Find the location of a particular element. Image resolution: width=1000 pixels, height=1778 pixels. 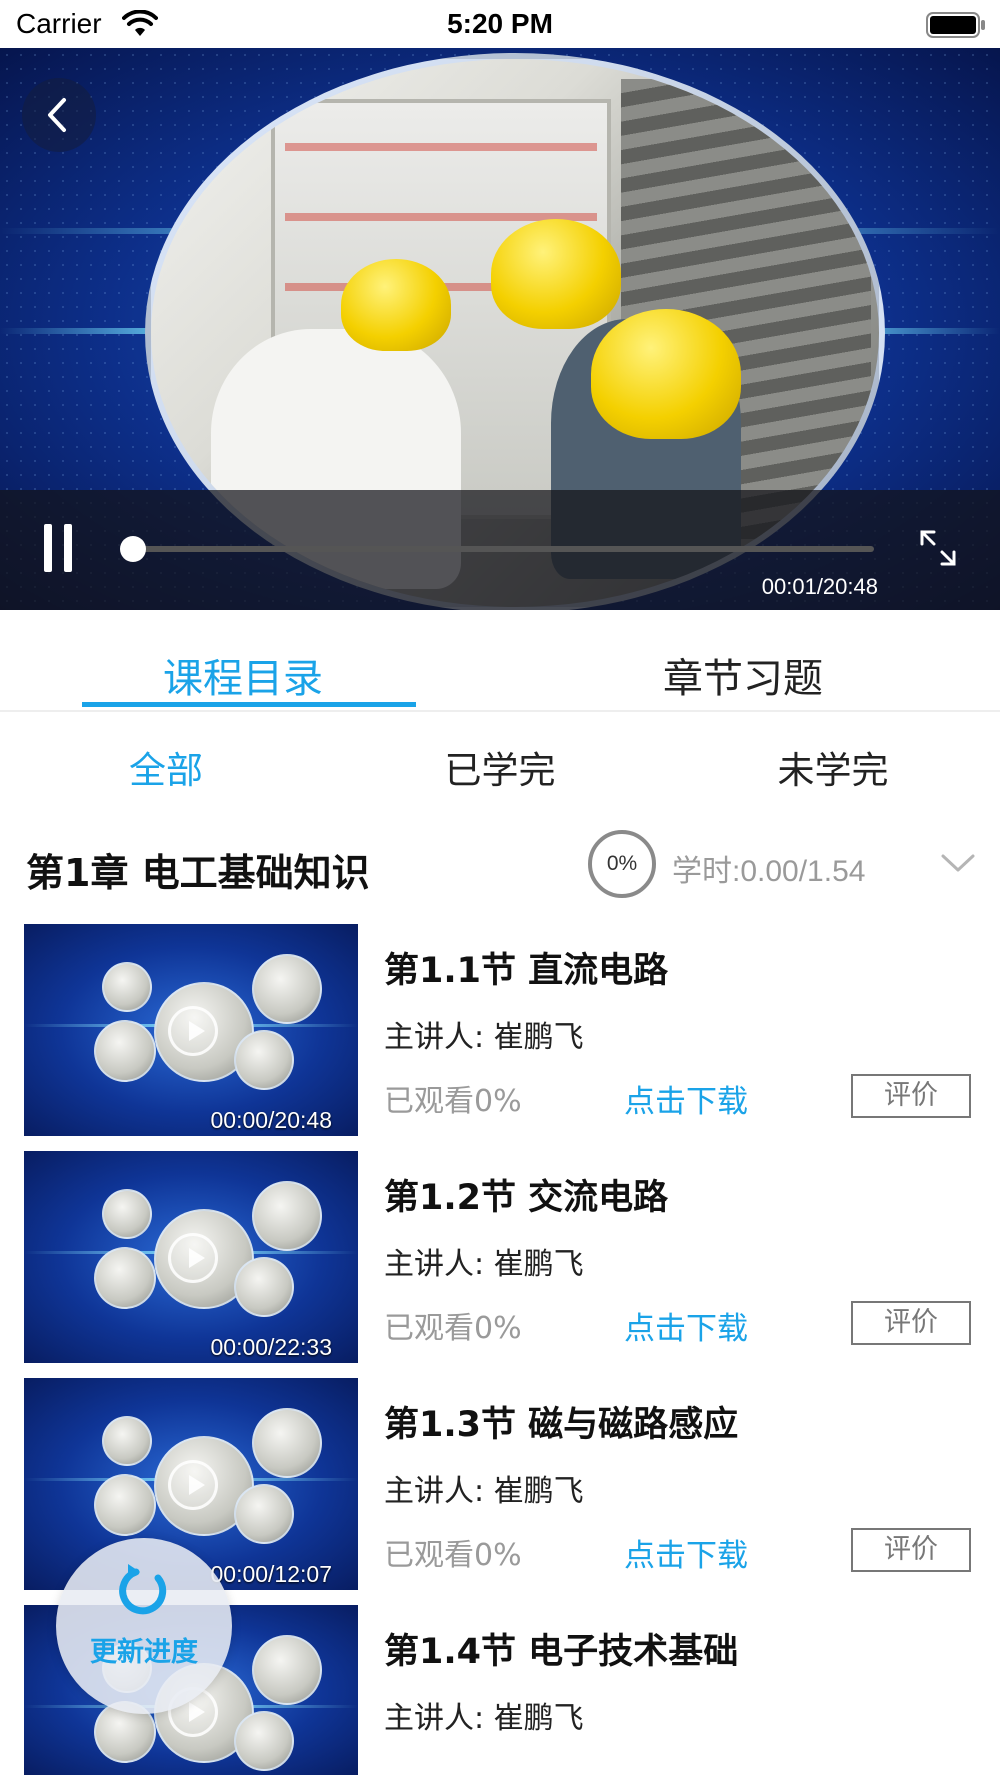

filter-bar: 全部 已学完 未学完 is located at coordinates (500, 762).